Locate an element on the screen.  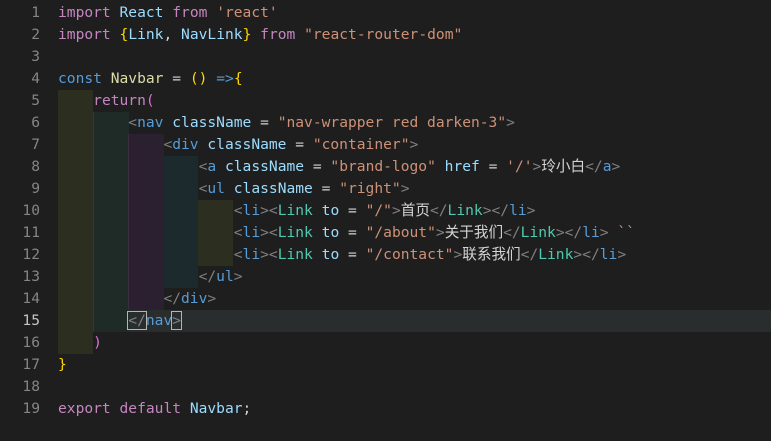
code-token: ul is located at coordinates (216, 188).